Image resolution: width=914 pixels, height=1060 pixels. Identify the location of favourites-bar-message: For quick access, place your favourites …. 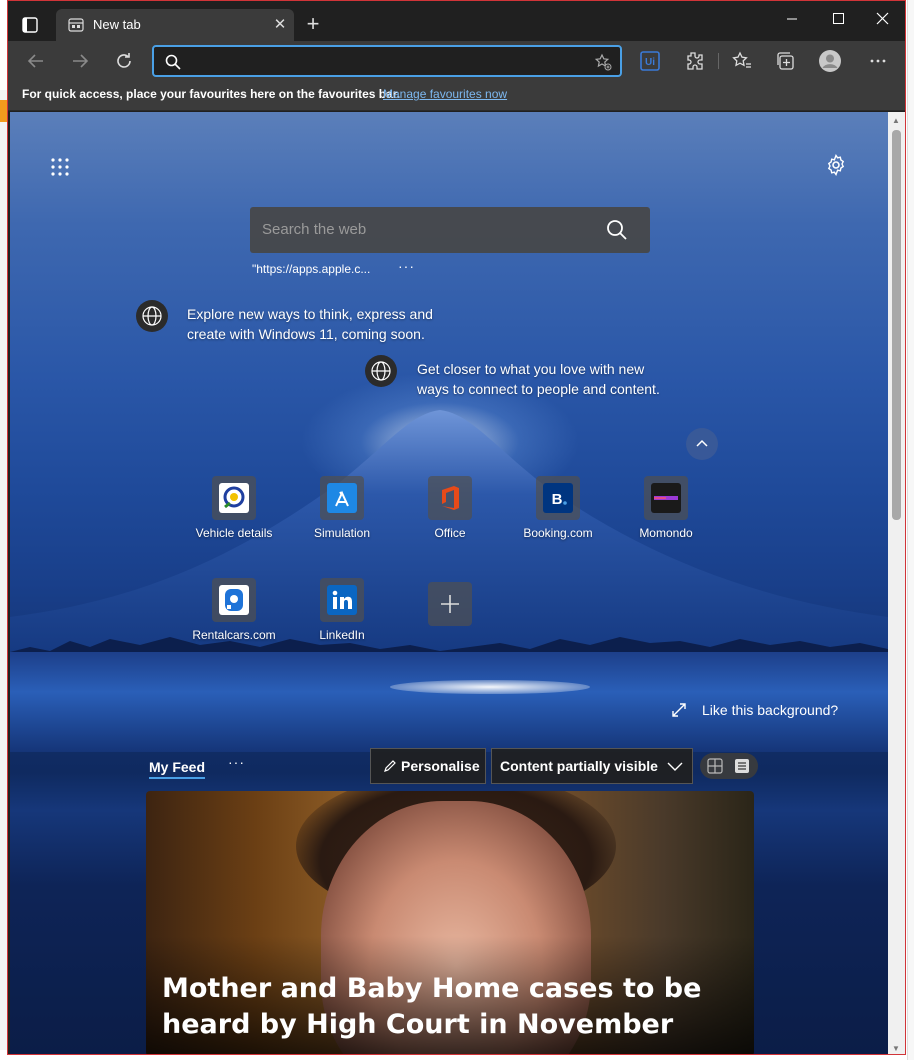
(211, 94).